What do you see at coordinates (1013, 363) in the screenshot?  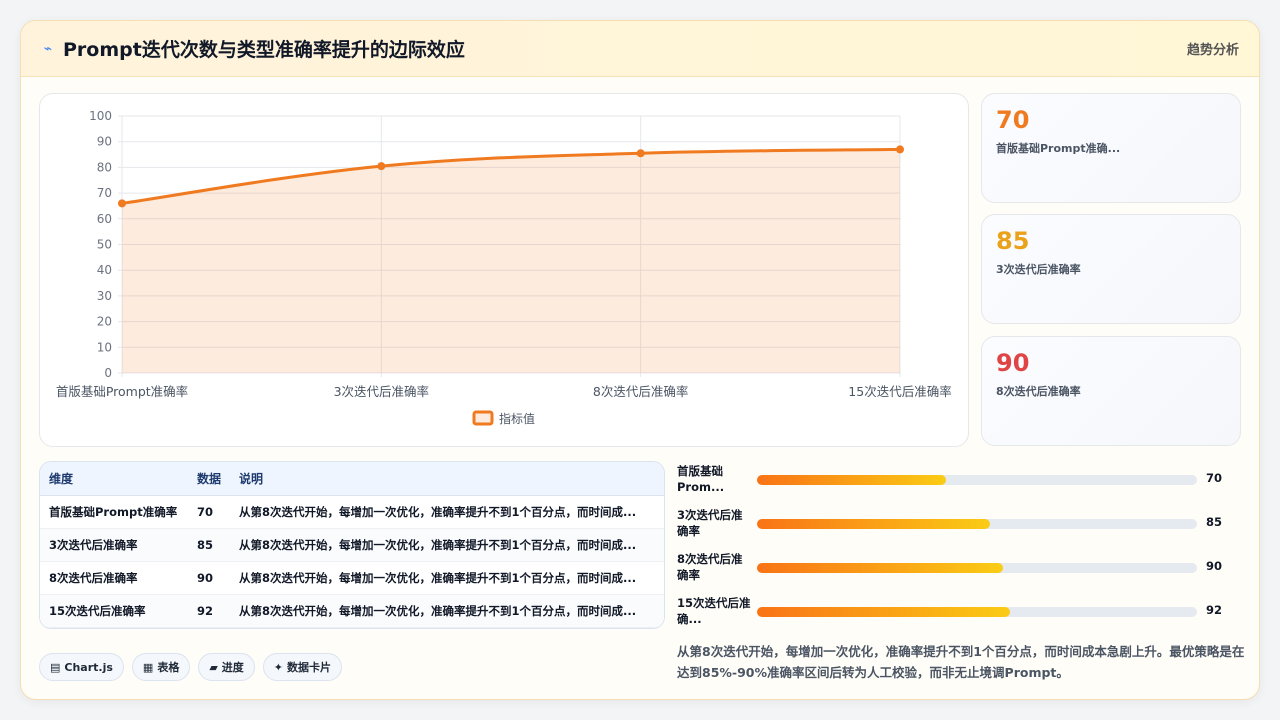 I see `kpi-value: 90` at bounding box center [1013, 363].